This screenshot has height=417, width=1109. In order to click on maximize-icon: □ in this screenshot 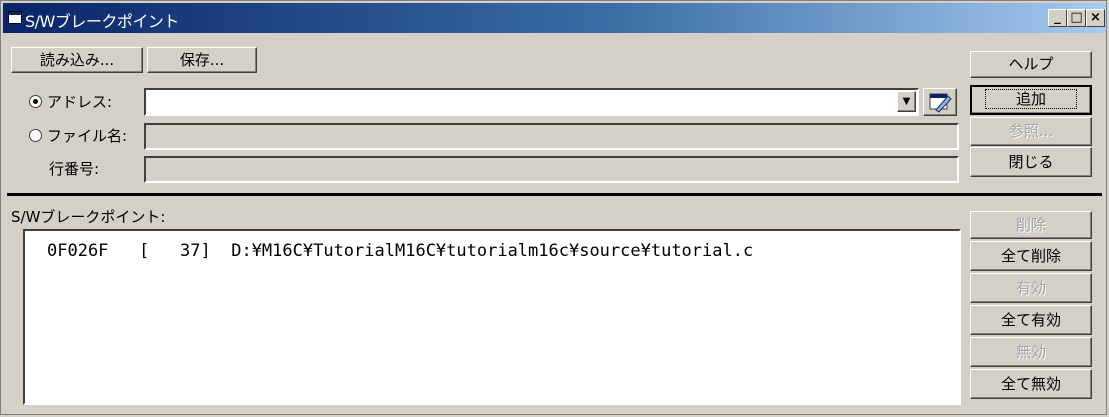, I will do `click(1076, 18)`.